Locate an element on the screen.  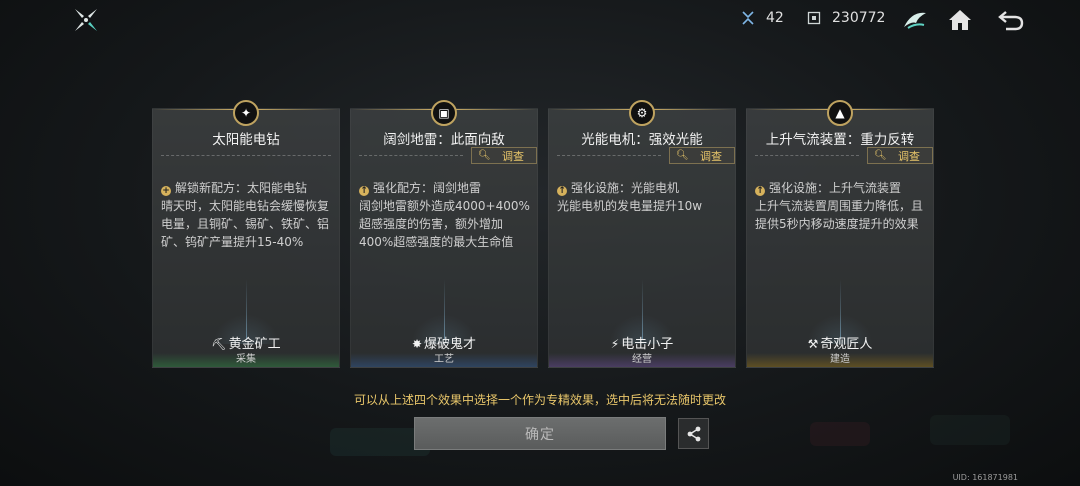
faction-emblem-icon is located at coordinates (915, 20).